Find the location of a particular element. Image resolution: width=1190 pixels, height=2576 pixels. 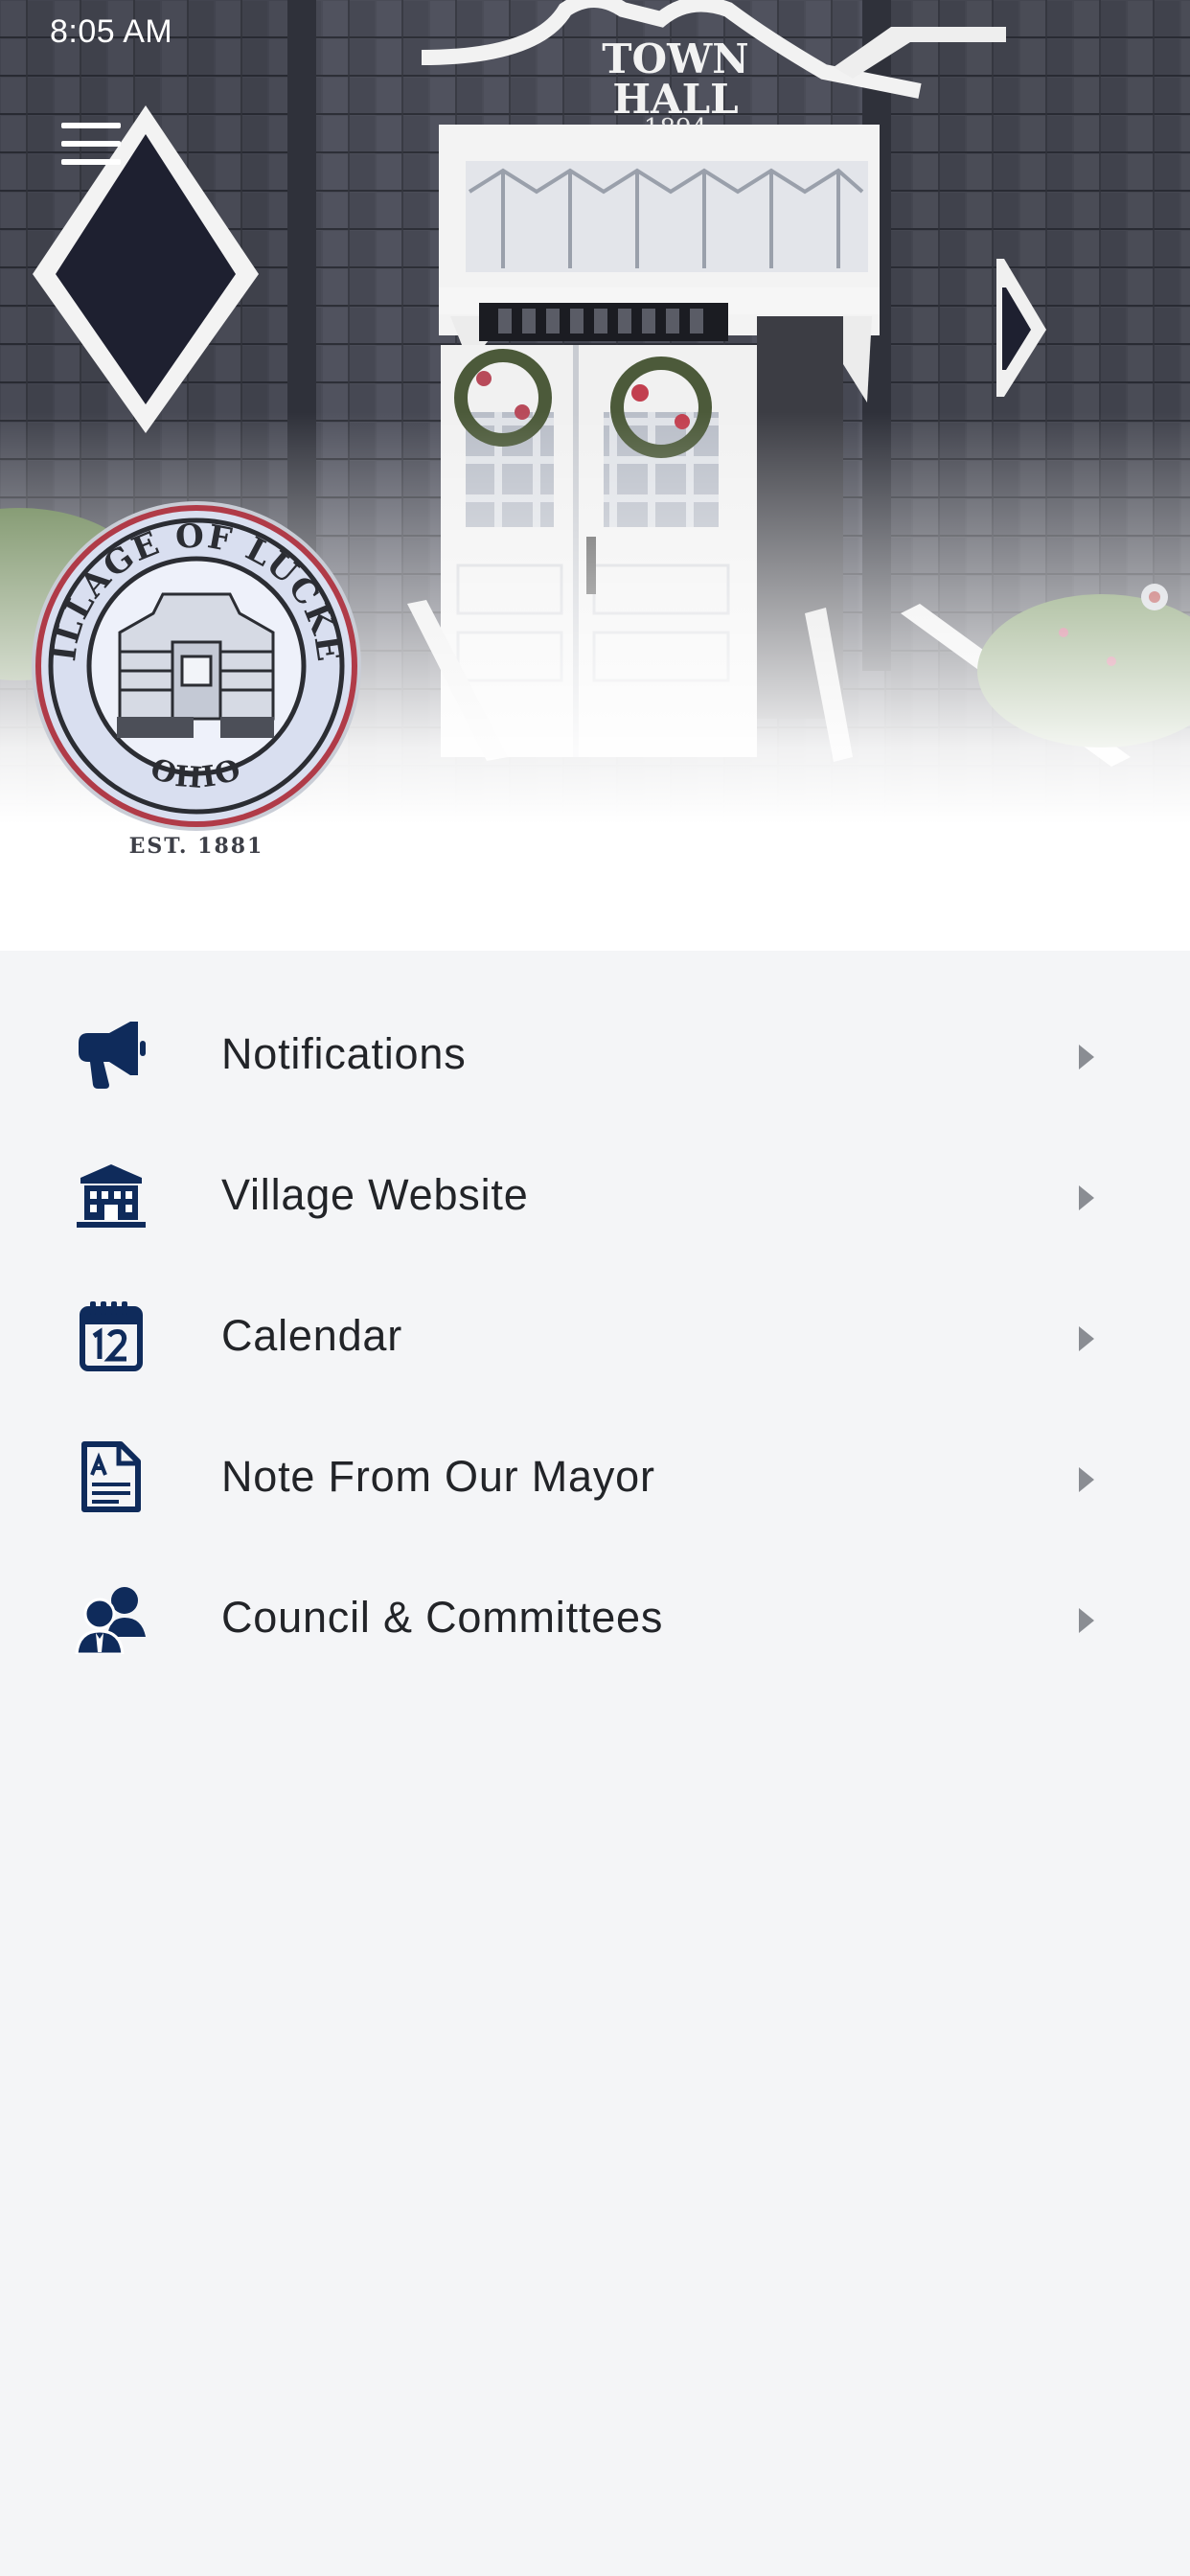

menu-item-label: Council & Committees is located at coordinates (443, 1617).